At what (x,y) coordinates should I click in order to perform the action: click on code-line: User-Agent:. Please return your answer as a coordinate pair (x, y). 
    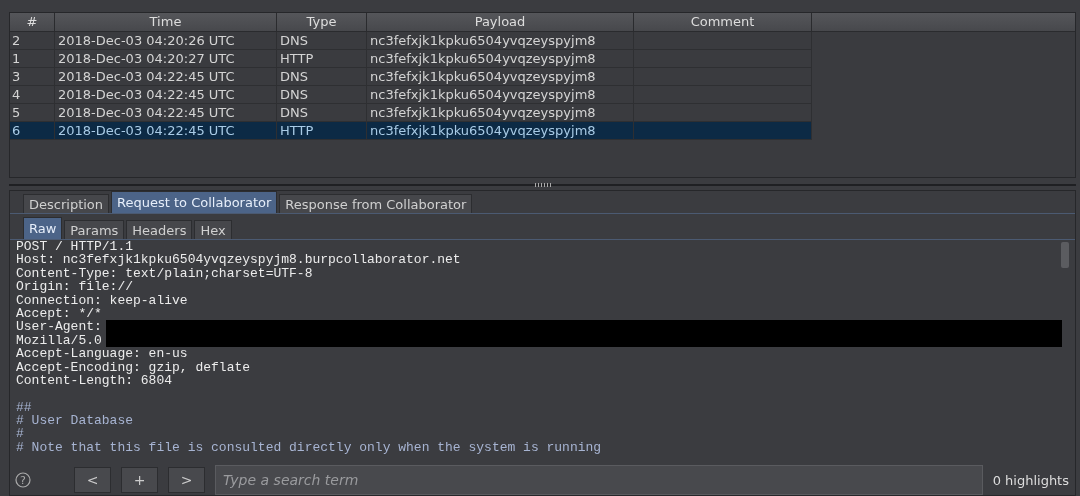
    Looking at the image, I should click on (59, 327).